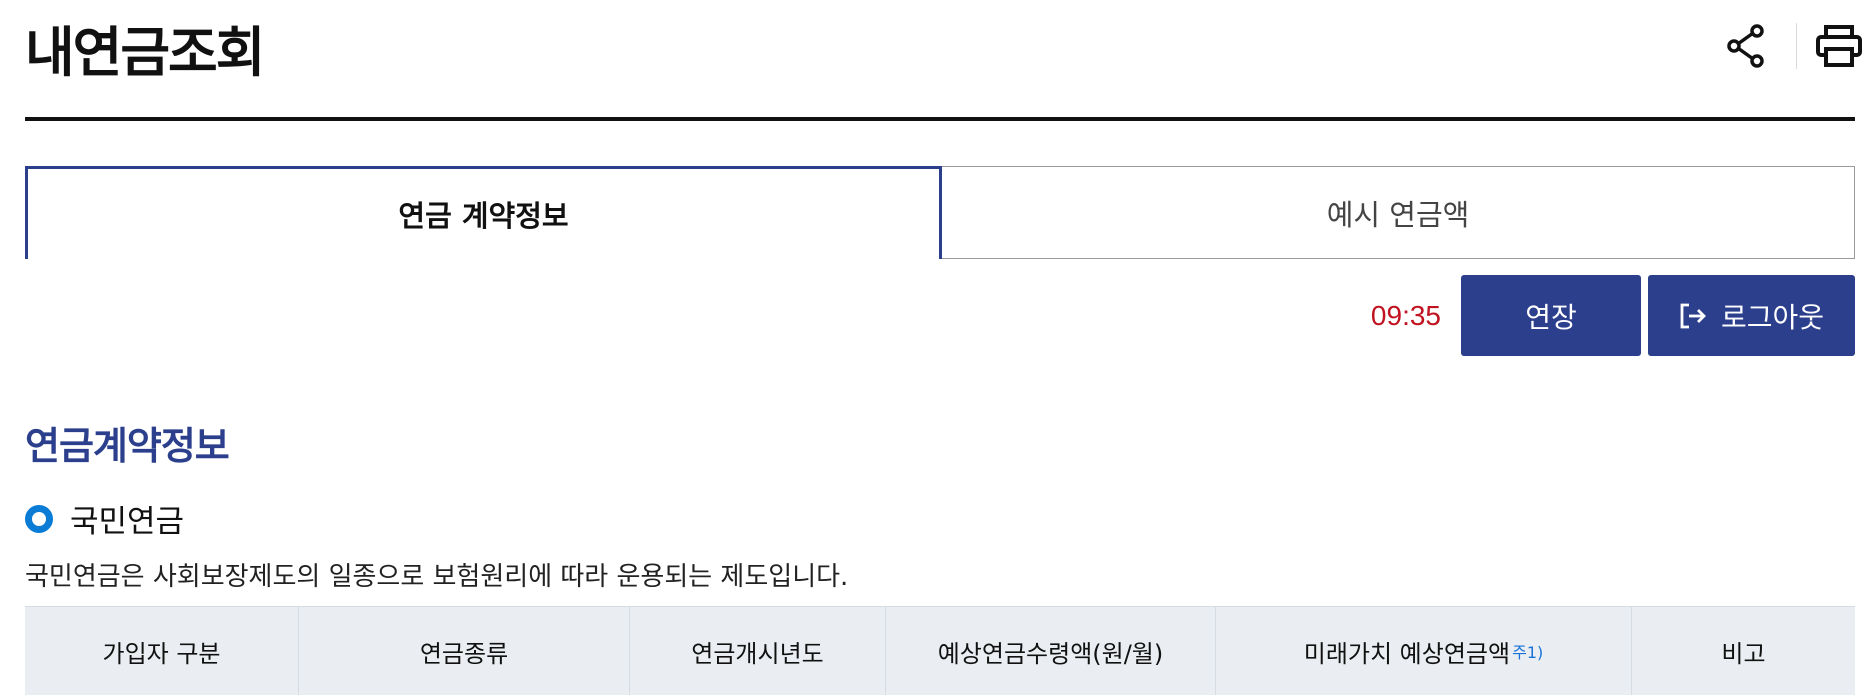 The width and height of the screenshot is (1863, 695). What do you see at coordinates (1551, 315) in the screenshot?
I see `extend-button: 연장` at bounding box center [1551, 315].